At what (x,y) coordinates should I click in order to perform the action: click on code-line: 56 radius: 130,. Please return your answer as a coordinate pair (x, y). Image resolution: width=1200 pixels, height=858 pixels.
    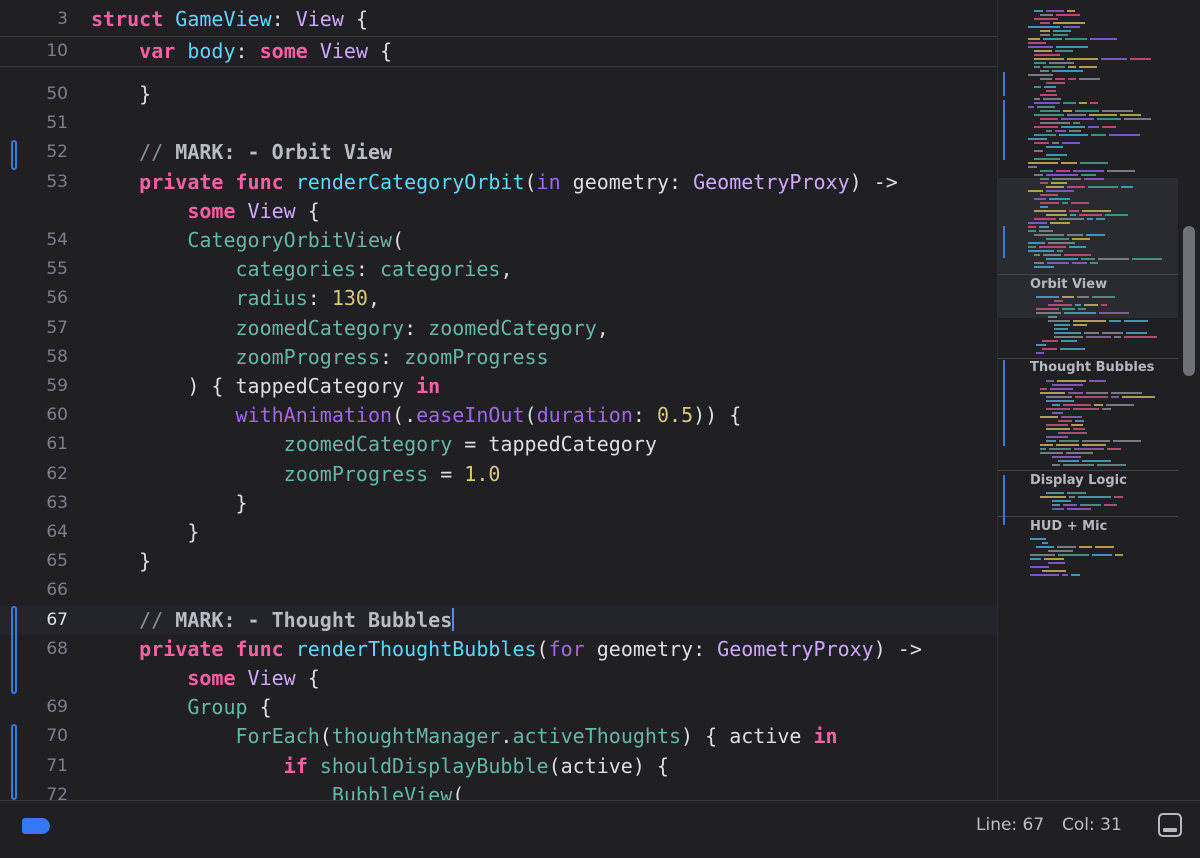
    Looking at the image, I should click on (498, 298).